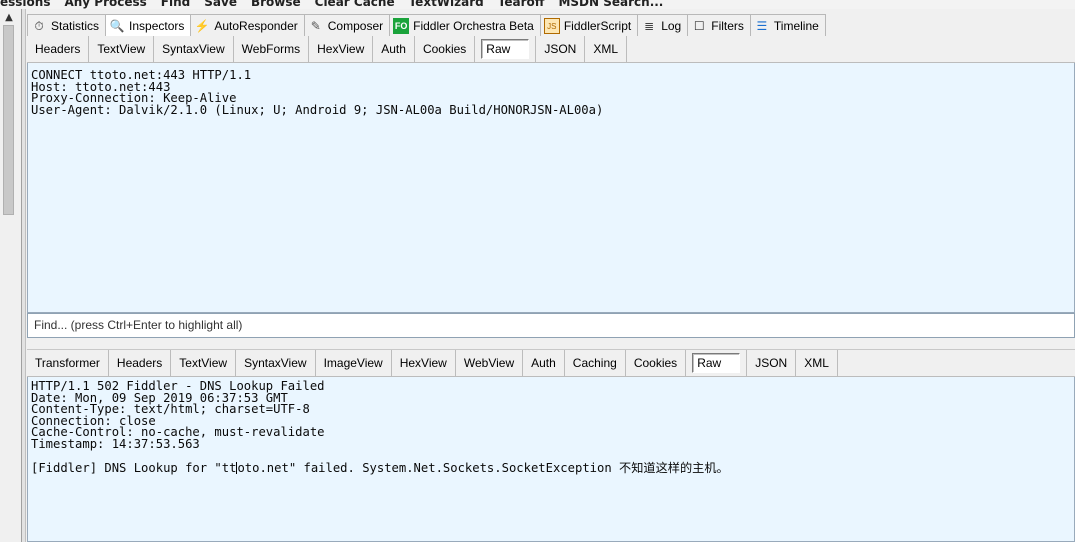 This screenshot has width=1075, height=542. What do you see at coordinates (473, 25) in the screenshot?
I see `tab-label: Fiddler Orchestra Beta` at bounding box center [473, 25].